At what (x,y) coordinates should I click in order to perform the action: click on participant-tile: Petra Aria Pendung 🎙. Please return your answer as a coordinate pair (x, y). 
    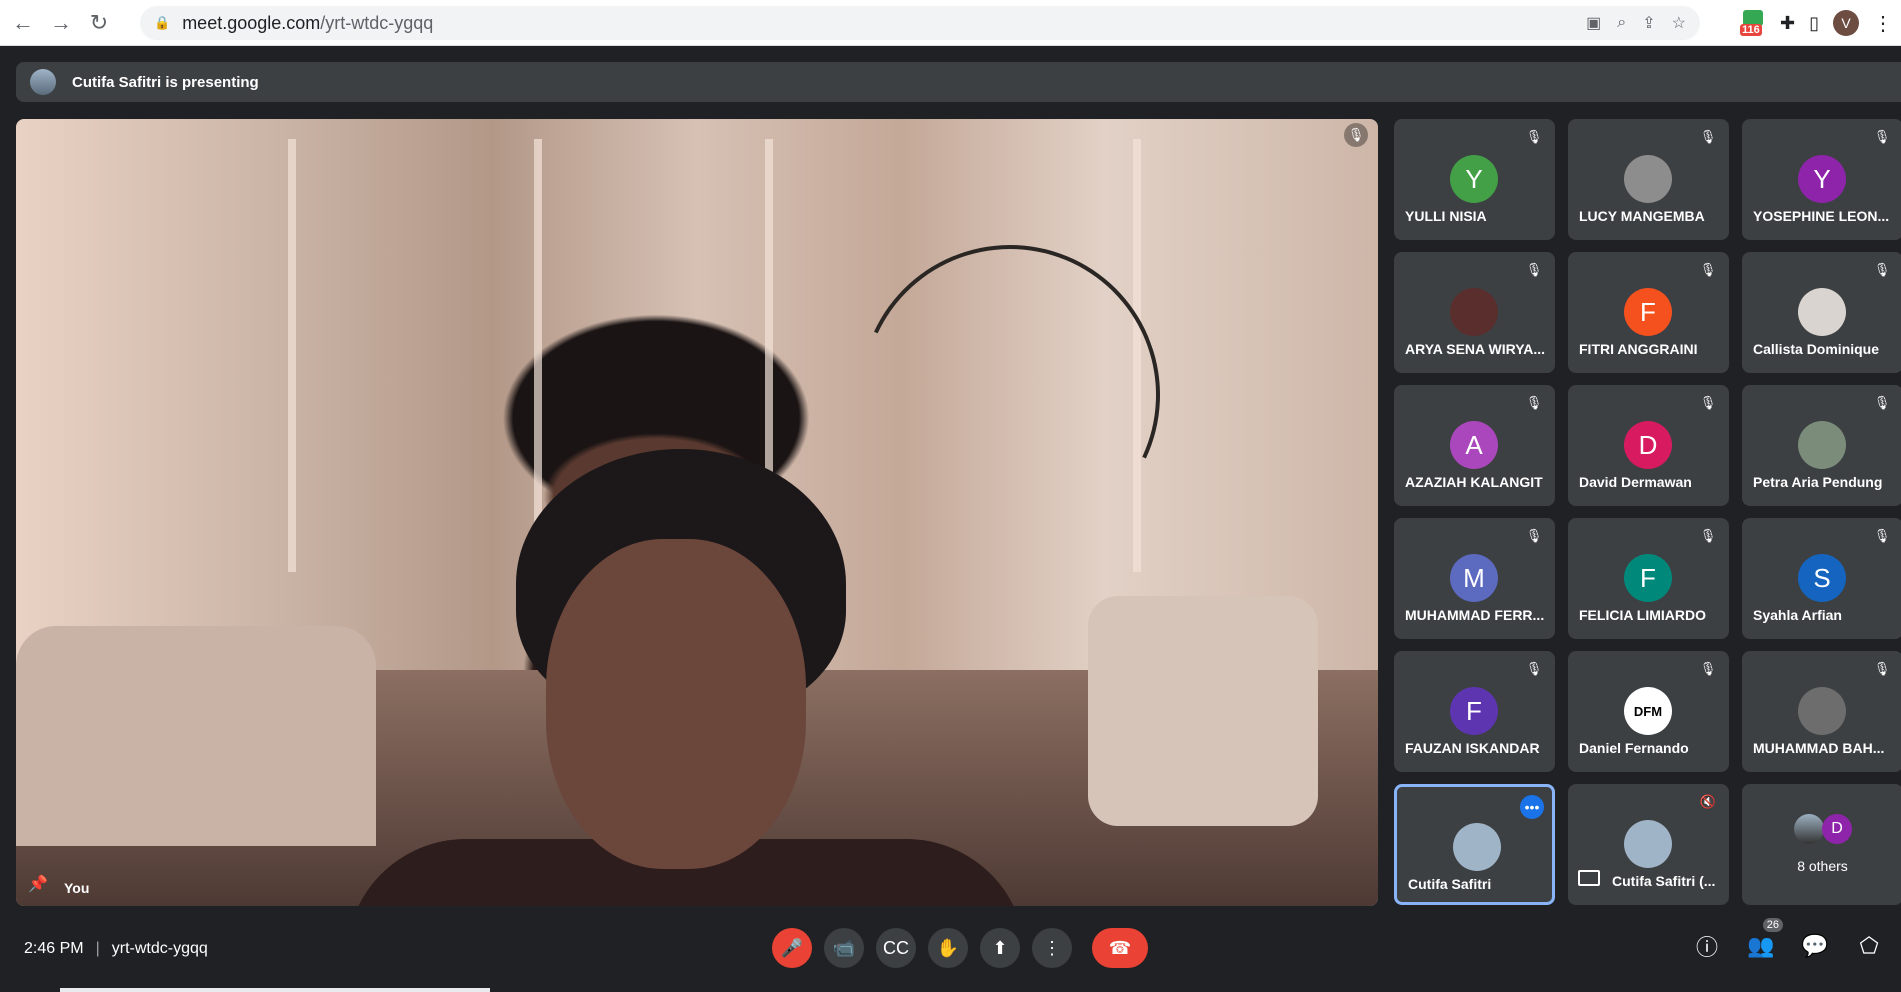
    Looking at the image, I should click on (1821, 445).